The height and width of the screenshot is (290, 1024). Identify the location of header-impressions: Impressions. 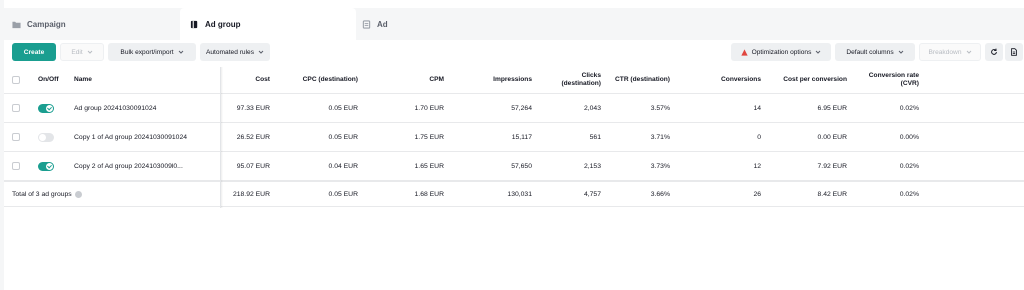
(493, 80).